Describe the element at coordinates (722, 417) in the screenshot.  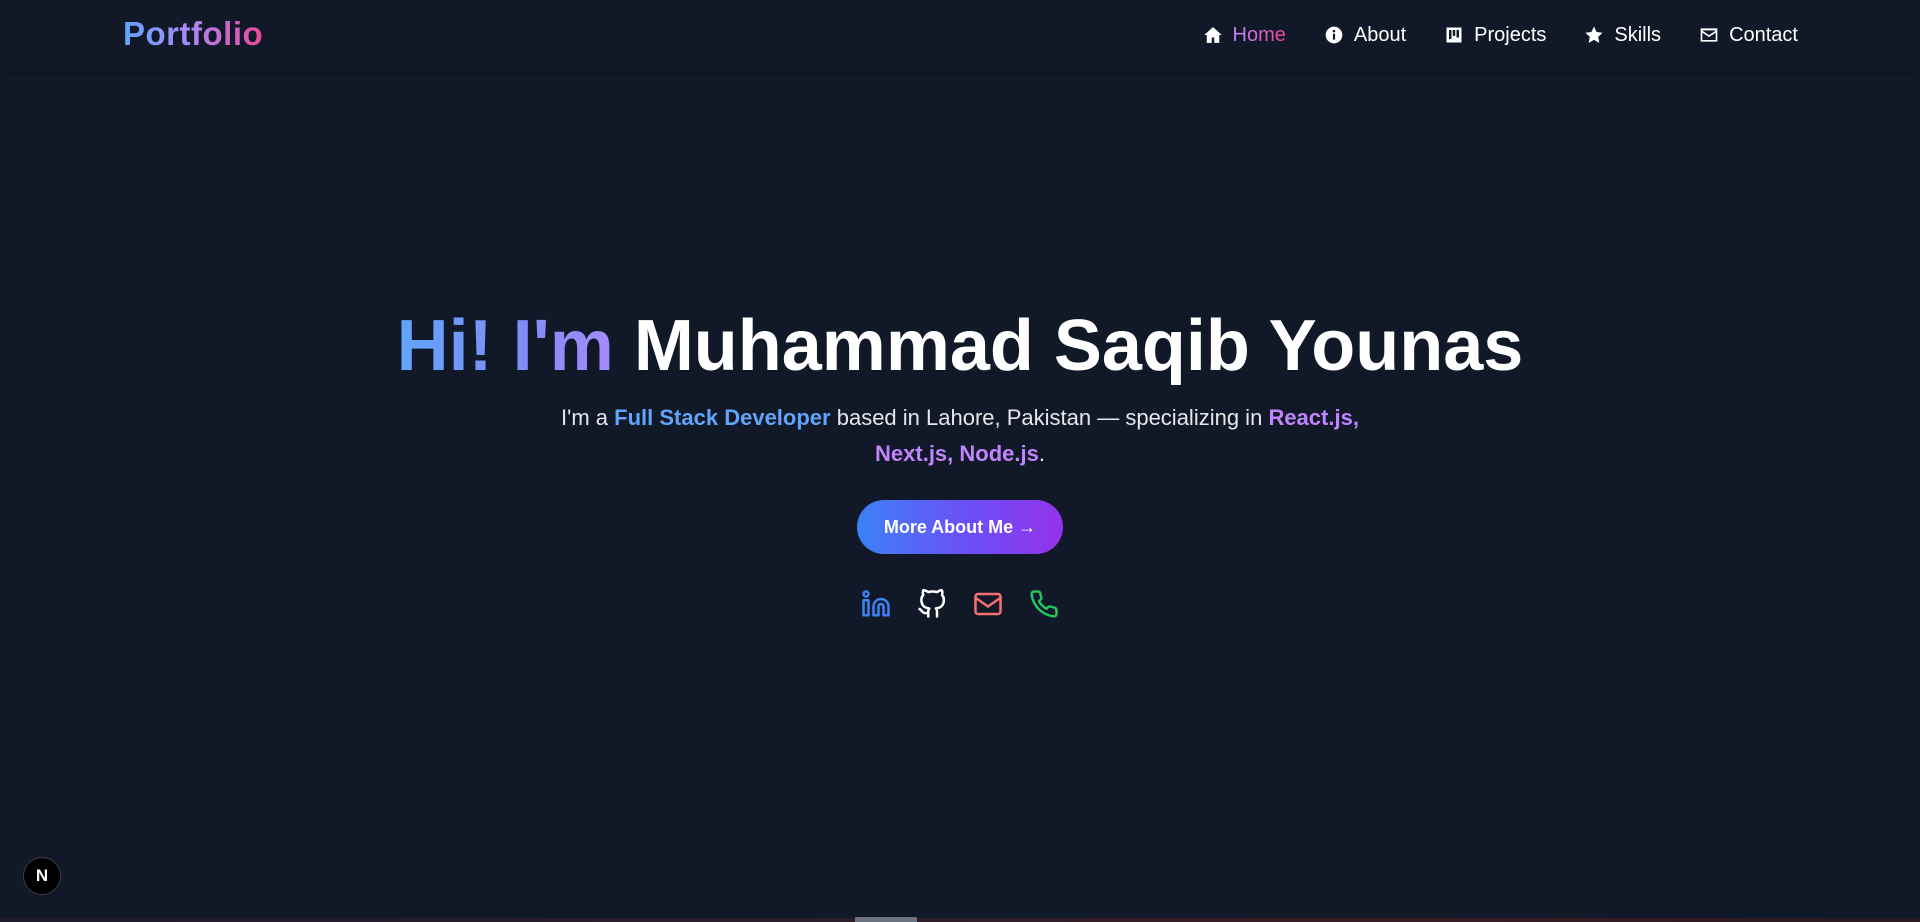
I see `subtitle-role: Full Stack Developer` at that location.